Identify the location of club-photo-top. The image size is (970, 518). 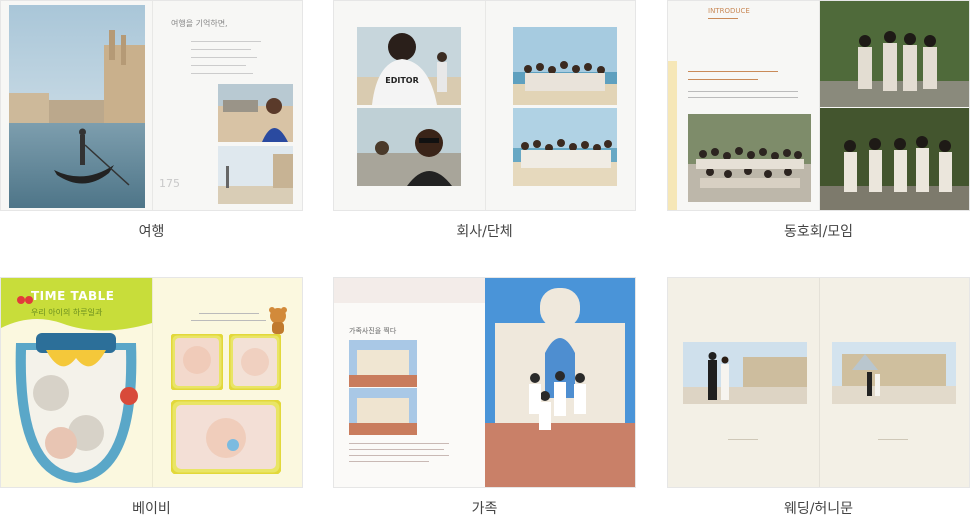
(894, 54).